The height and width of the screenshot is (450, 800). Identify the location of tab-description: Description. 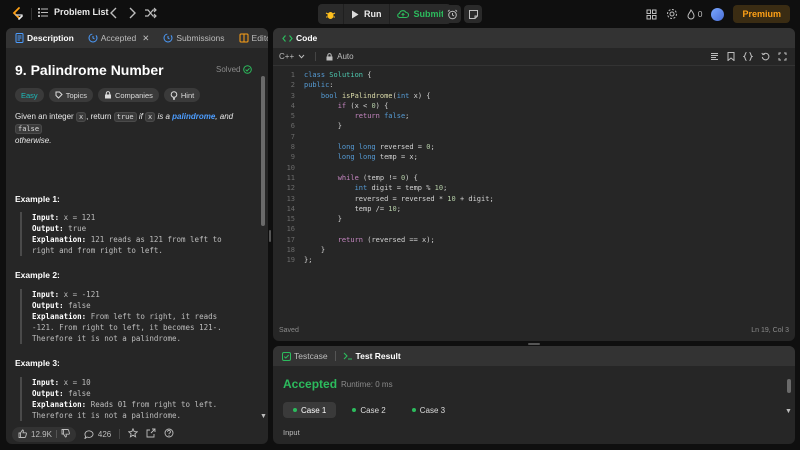
(44, 38).